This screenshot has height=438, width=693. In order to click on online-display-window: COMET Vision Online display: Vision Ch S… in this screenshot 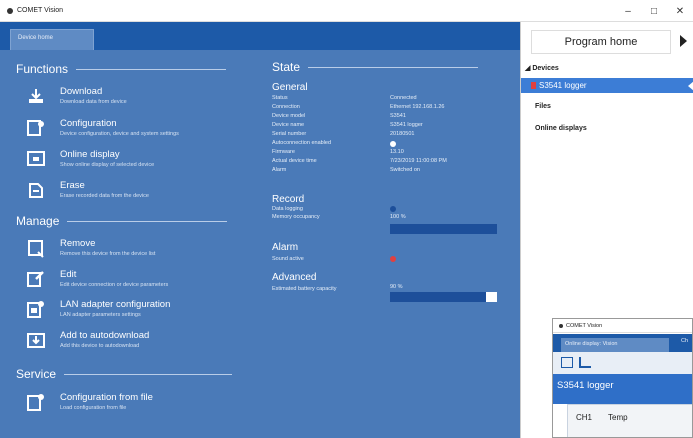, I will do `click(622, 378)`.